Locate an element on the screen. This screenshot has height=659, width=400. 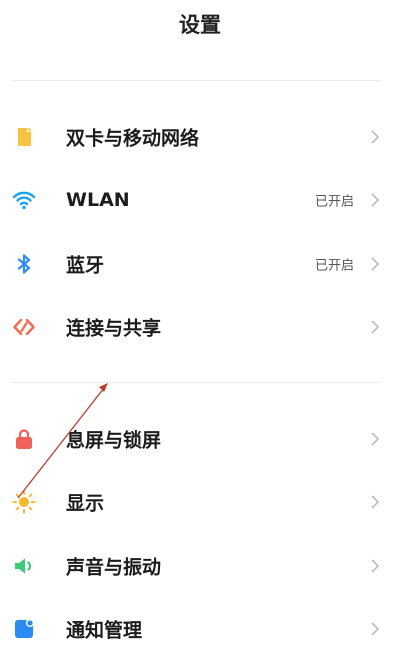
sim-card-icon is located at coordinates (24, 137).